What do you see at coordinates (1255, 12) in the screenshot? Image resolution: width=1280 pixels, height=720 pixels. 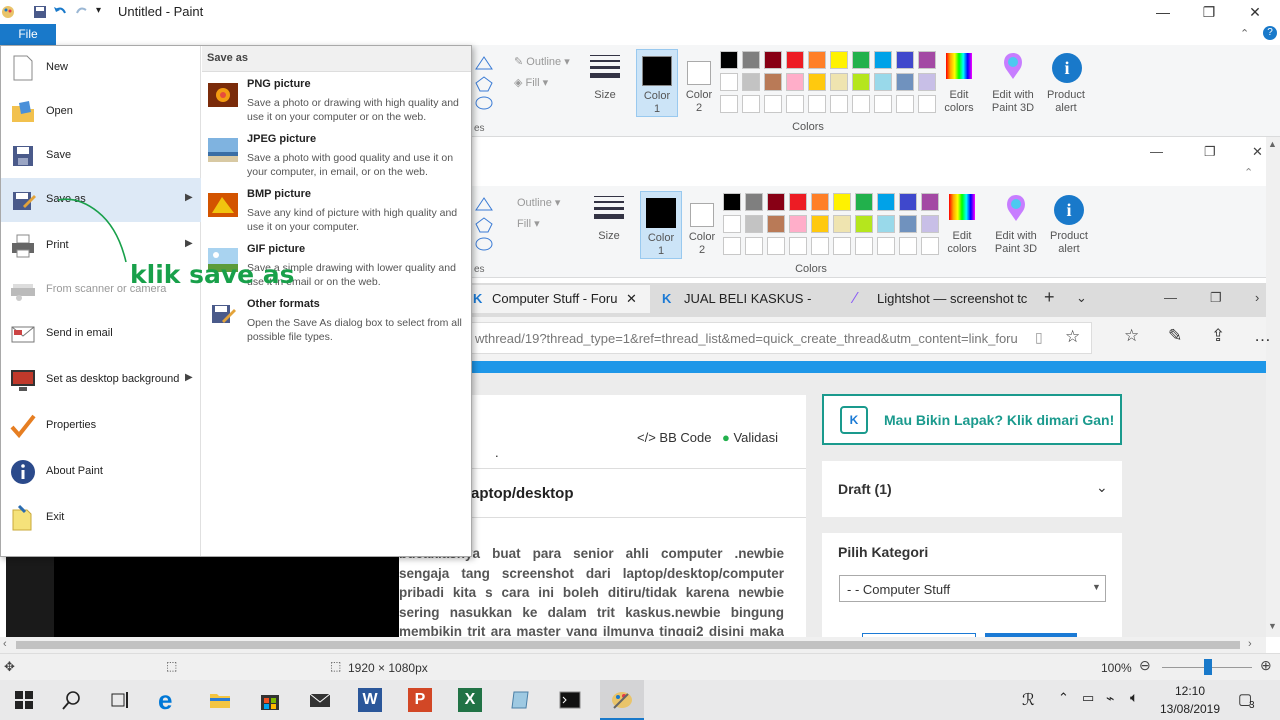 I see `close-button: ✕` at bounding box center [1255, 12].